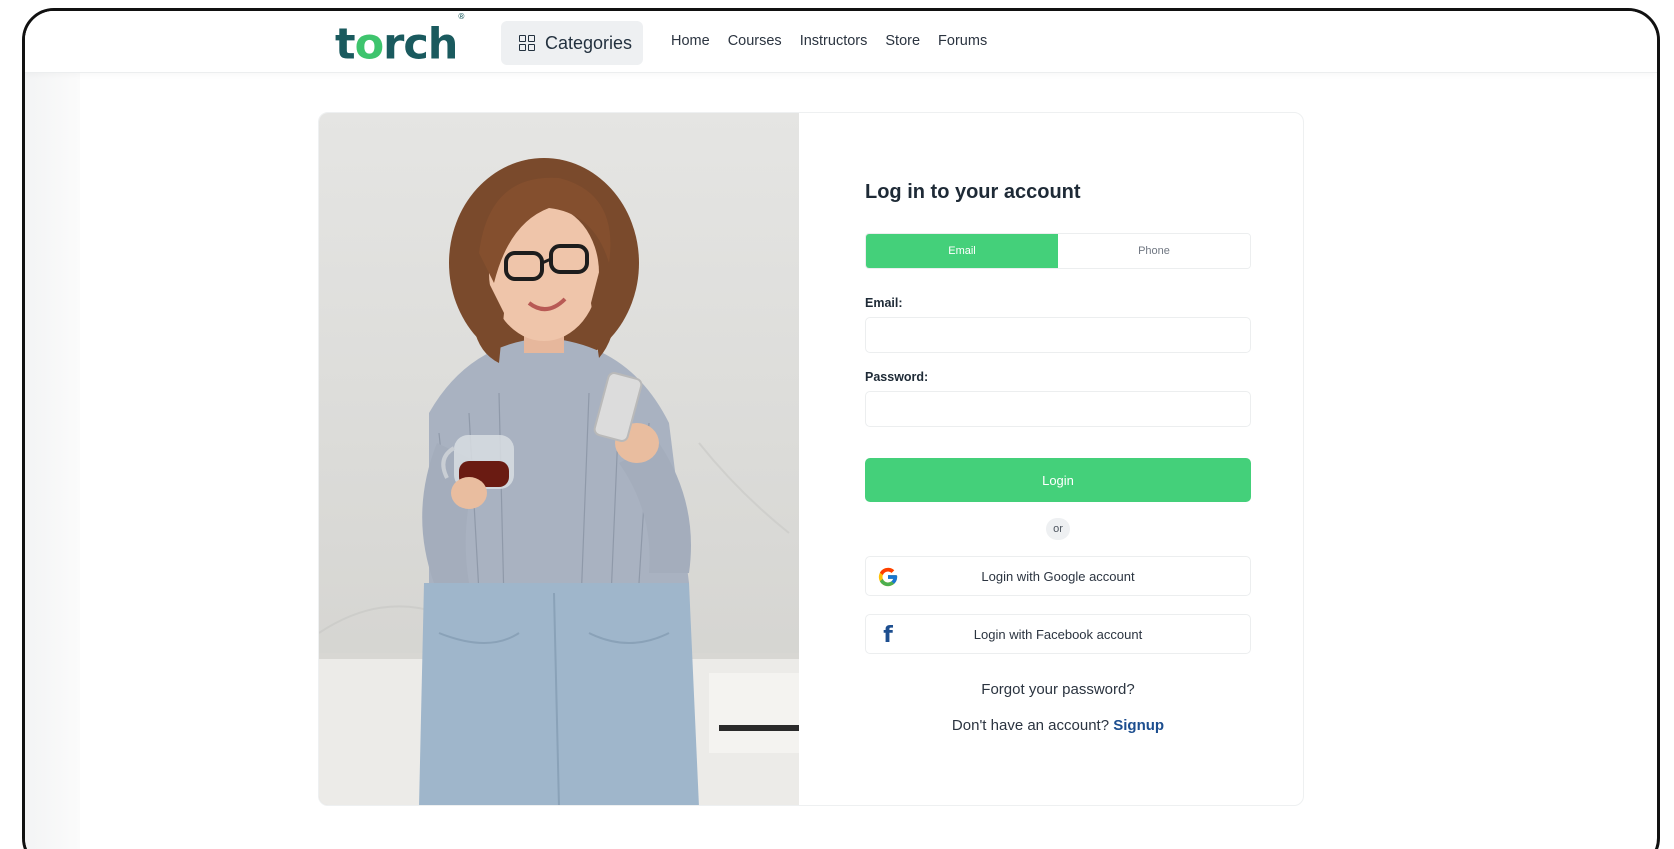 This screenshot has width=1674, height=849. Describe the element at coordinates (527, 43) in the screenshot. I see `grid-icon` at that location.